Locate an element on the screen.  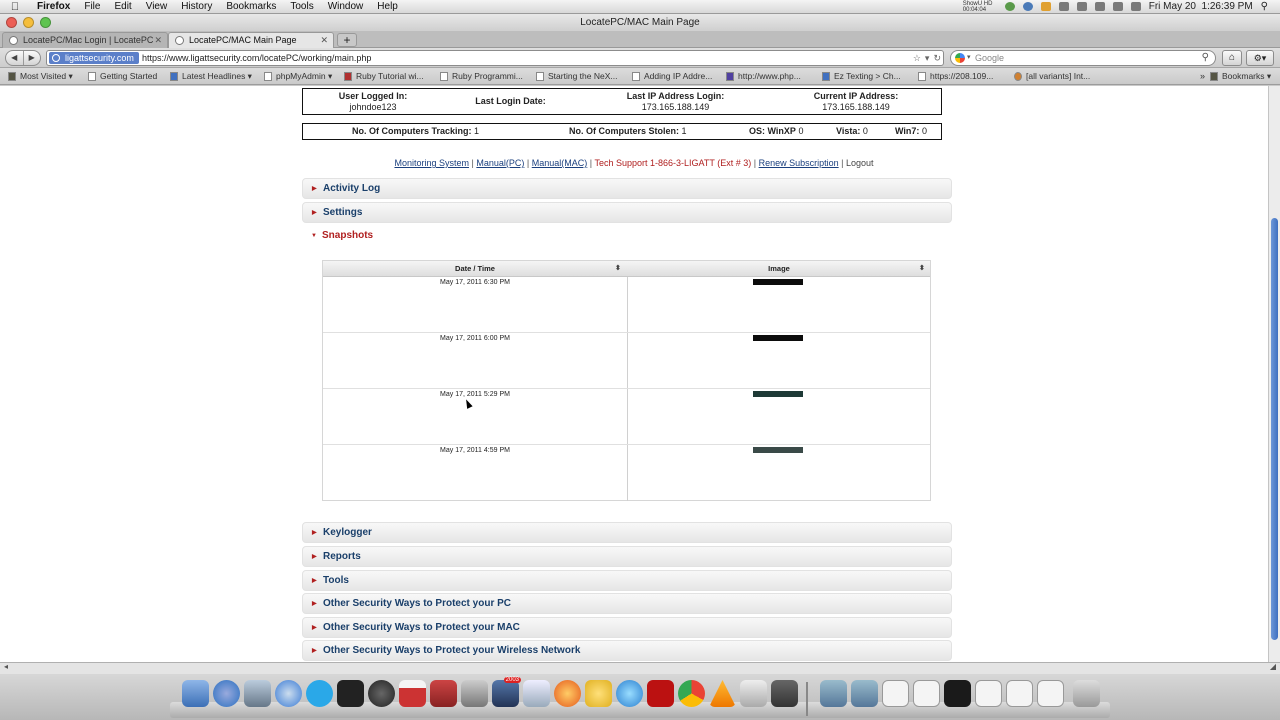
back-button: ◀ is located at coordinates (15, 58).